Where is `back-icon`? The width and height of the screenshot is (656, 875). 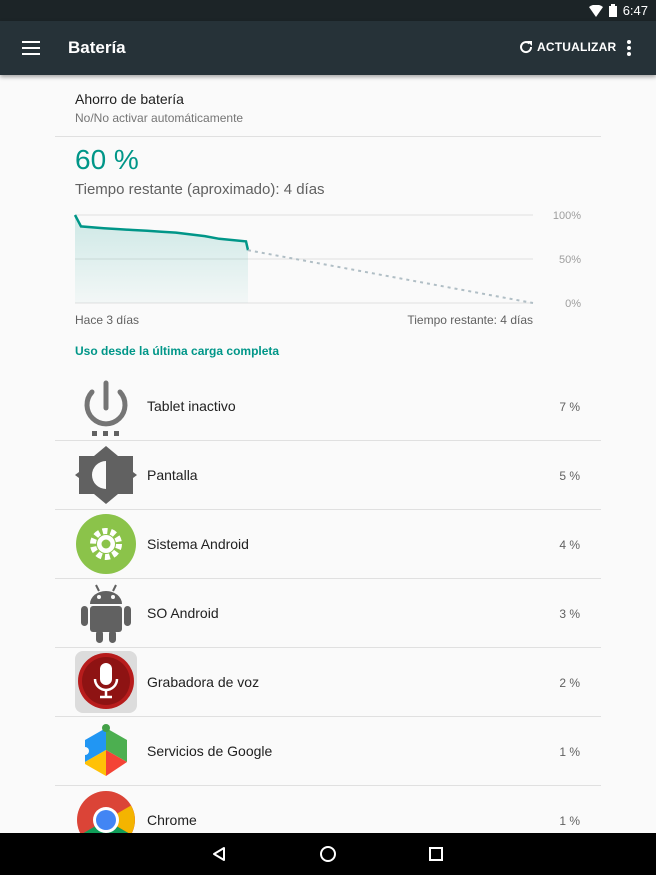
back-icon is located at coordinates (219, 854).